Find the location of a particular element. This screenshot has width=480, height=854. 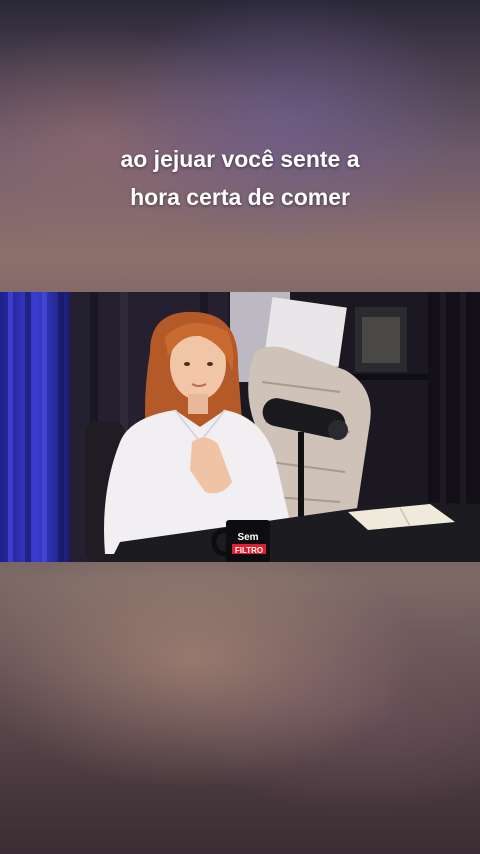

mug-text-top: Sem is located at coordinates (247, 537).